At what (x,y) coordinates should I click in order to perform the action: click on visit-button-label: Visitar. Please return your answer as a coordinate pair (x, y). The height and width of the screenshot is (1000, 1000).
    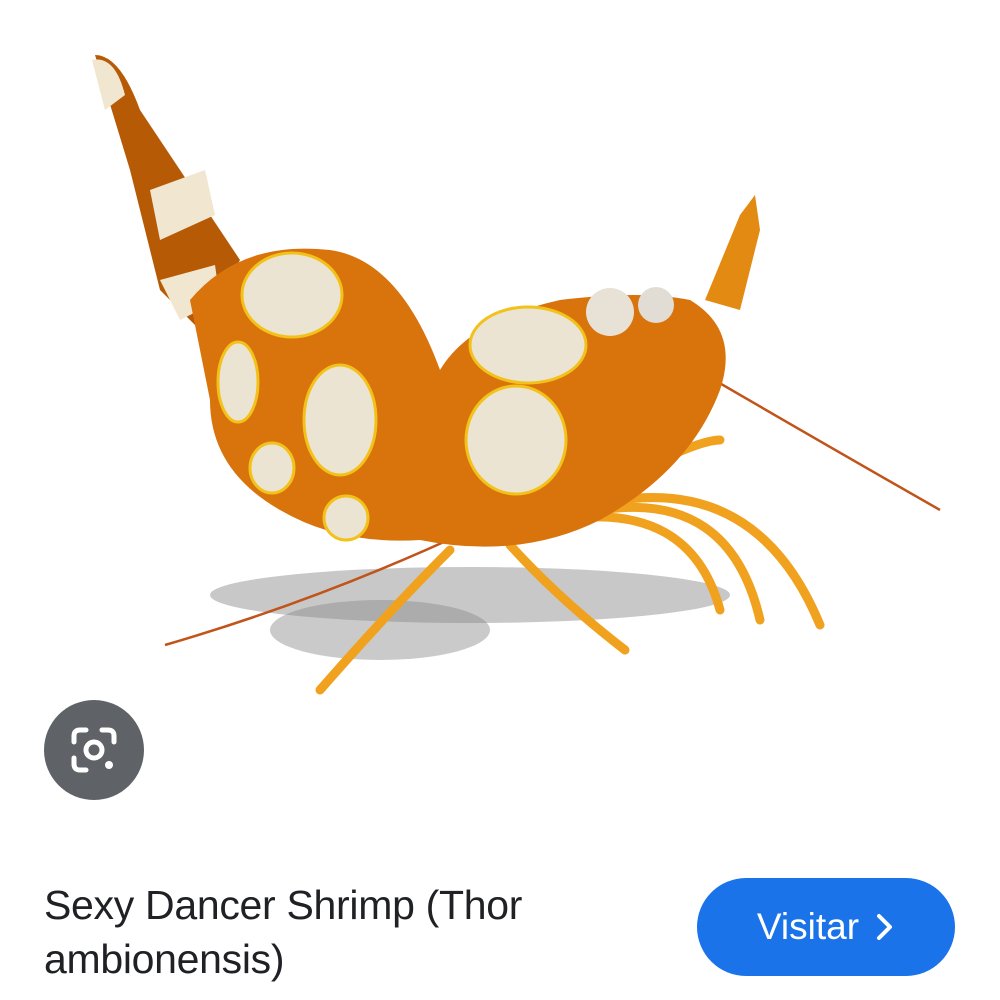
    Looking at the image, I should click on (808, 926).